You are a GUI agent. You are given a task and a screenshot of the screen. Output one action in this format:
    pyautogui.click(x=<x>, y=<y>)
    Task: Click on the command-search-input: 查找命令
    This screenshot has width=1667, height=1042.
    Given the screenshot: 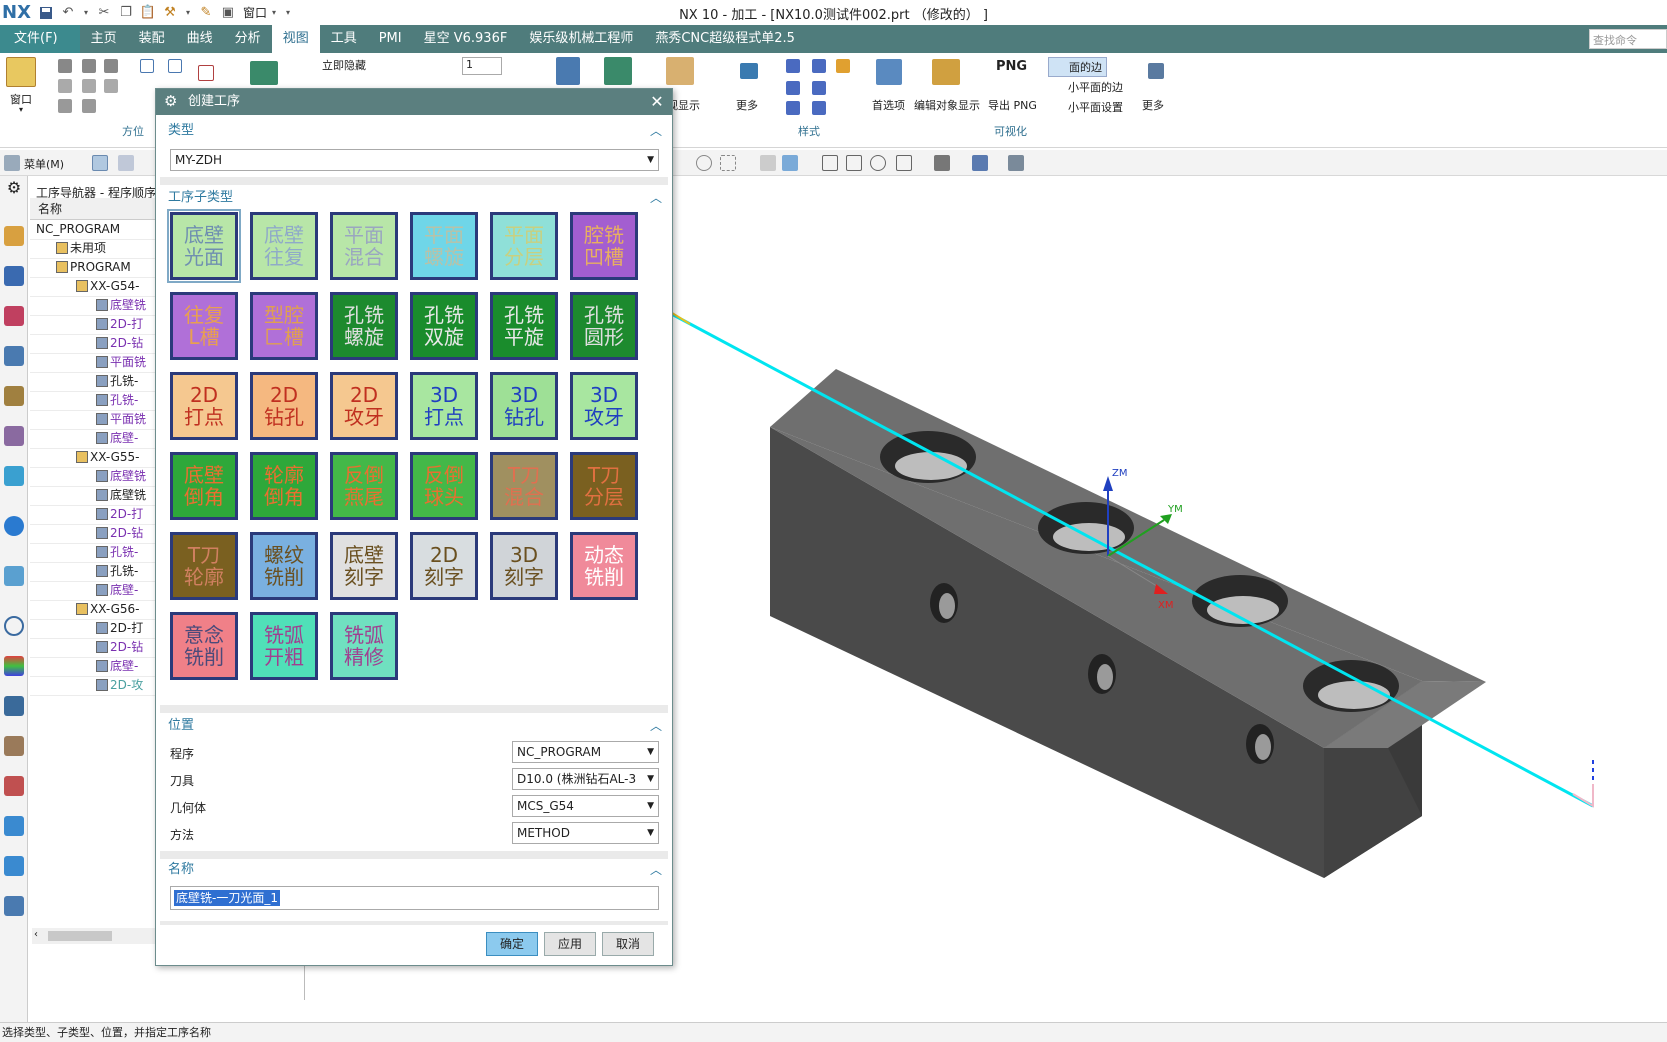 What is the action you would take?
    pyautogui.click(x=1628, y=39)
    